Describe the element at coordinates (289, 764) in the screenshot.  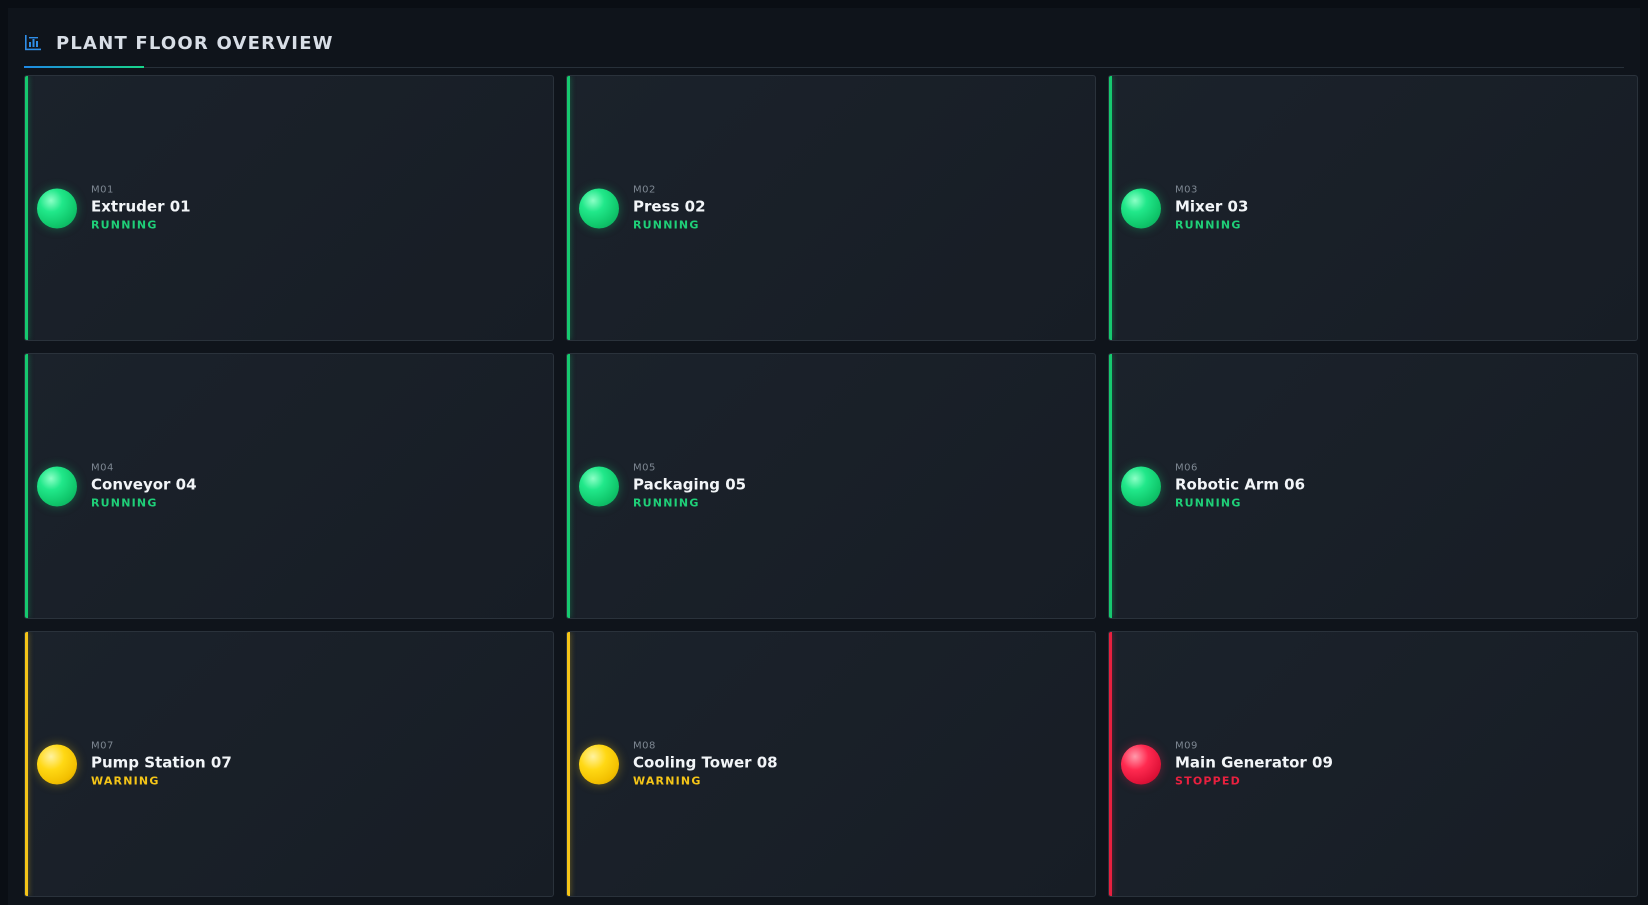
I see `machine-card-m07: M07 Pump Station 07 WARNING` at that location.